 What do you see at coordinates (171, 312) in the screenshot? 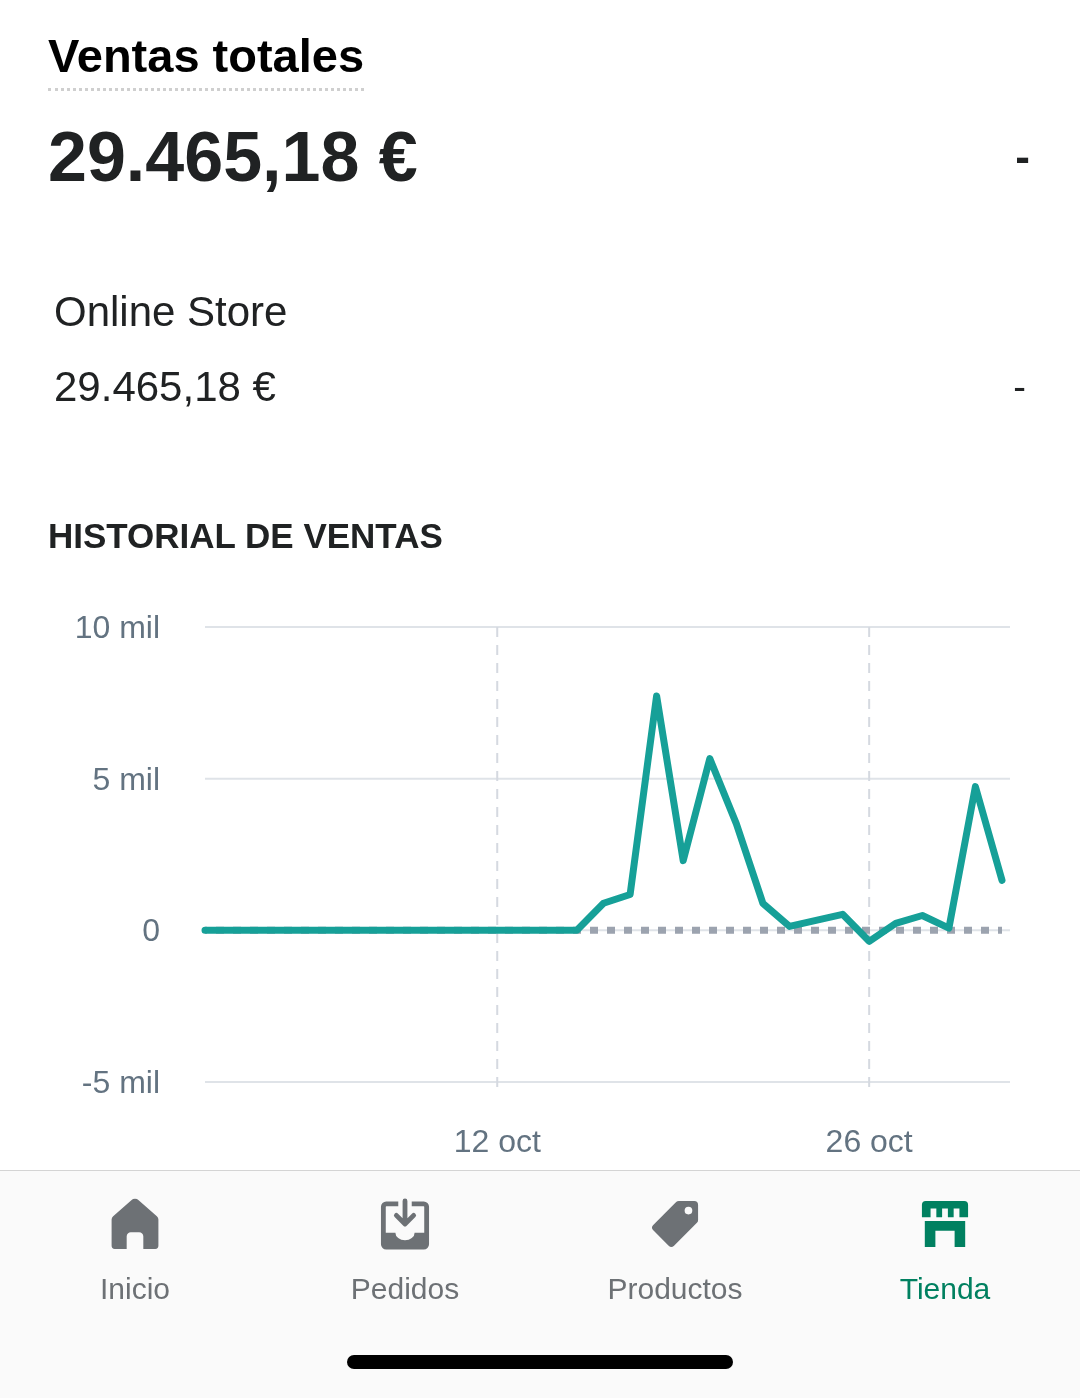
I see `channel-name: Online Store` at bounding box center [171, 312].